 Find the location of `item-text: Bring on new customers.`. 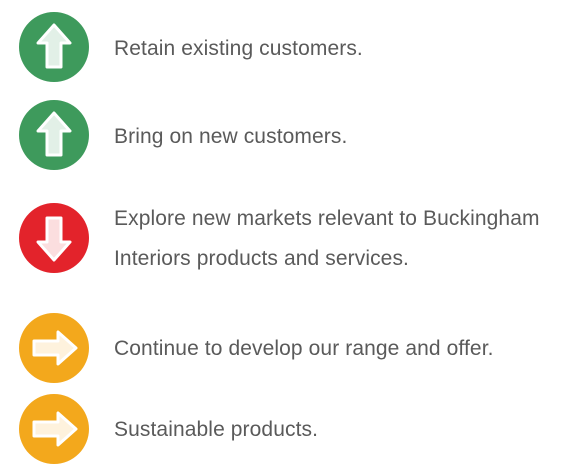

item-text: Bring on new customers. is located at coordinates (230, 137).